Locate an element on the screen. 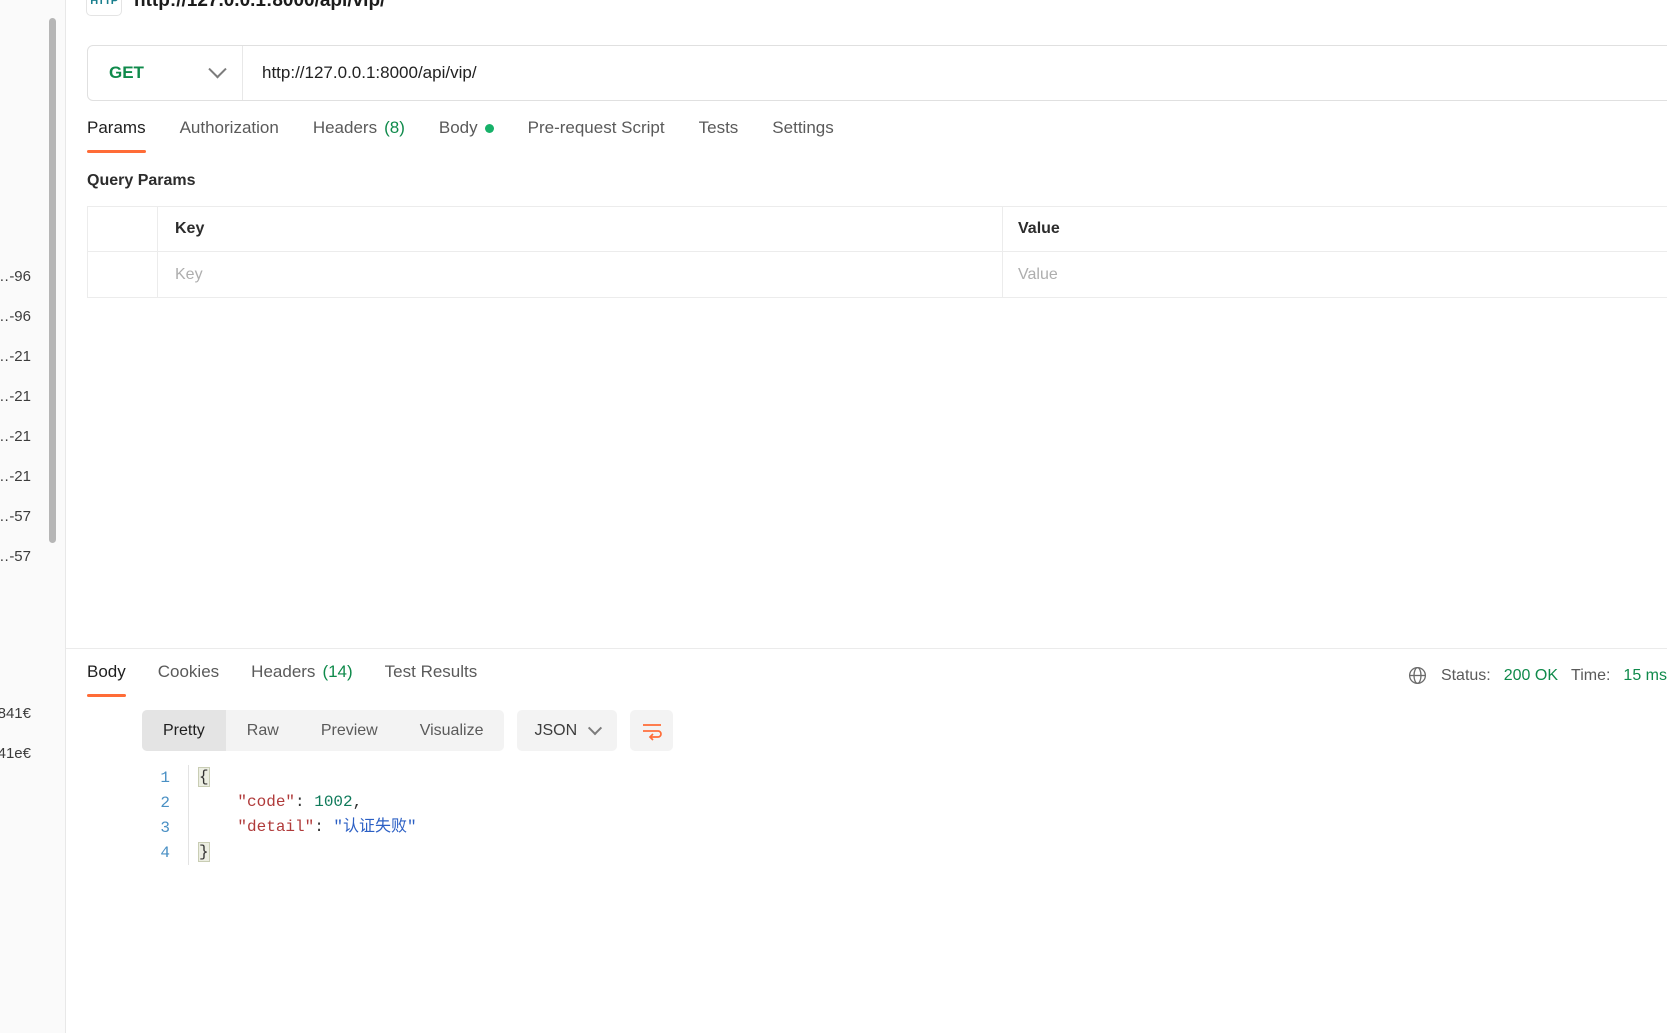 This screenshot has width=1667, height=1033. status-value: 200 OK is located at coordinates (1531, 675).